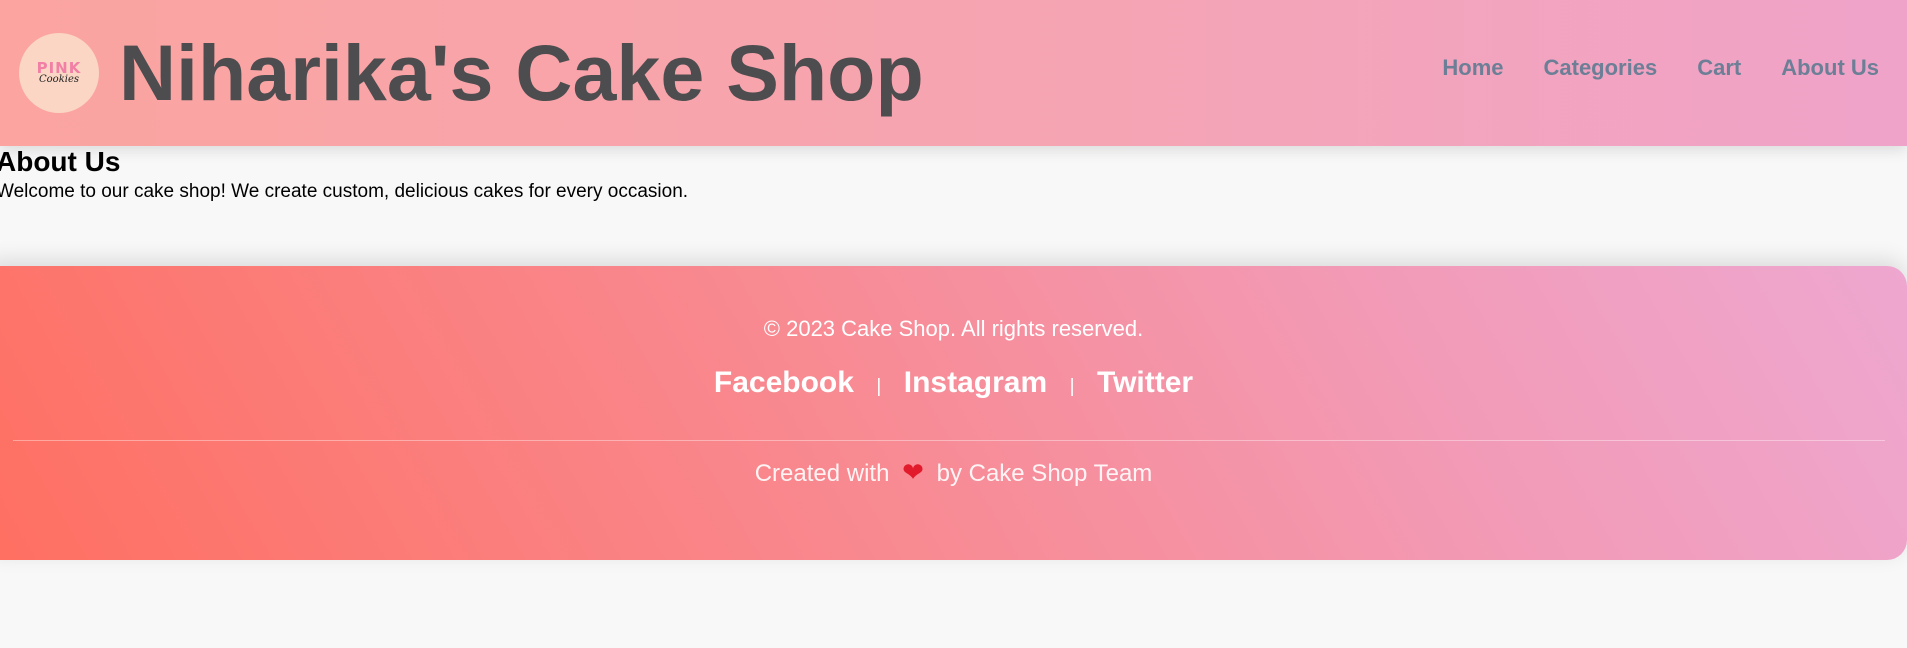 Image resolution: width=1907 pixels, height=648 pixels. I want to click on facebook-link: Facebook, so click(784, 382).